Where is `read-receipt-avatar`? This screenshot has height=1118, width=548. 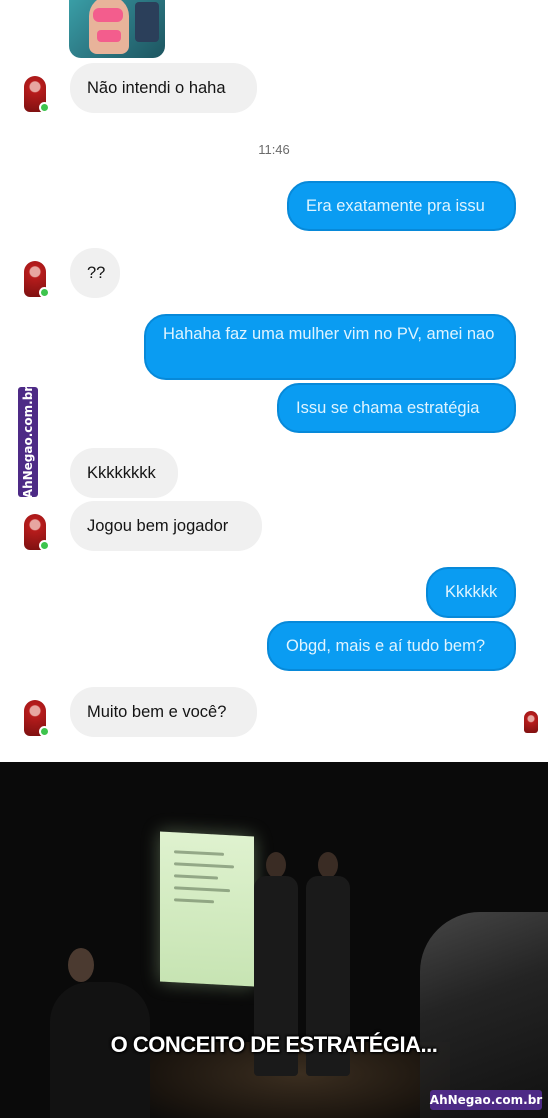
read-receipt-avatar is located at coordinates (531, 722).